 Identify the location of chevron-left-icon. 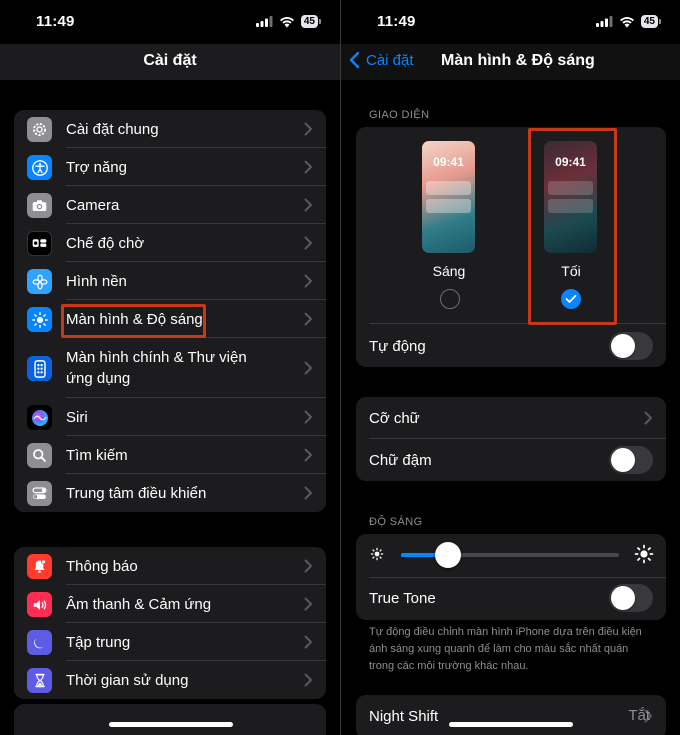
(354, 60).